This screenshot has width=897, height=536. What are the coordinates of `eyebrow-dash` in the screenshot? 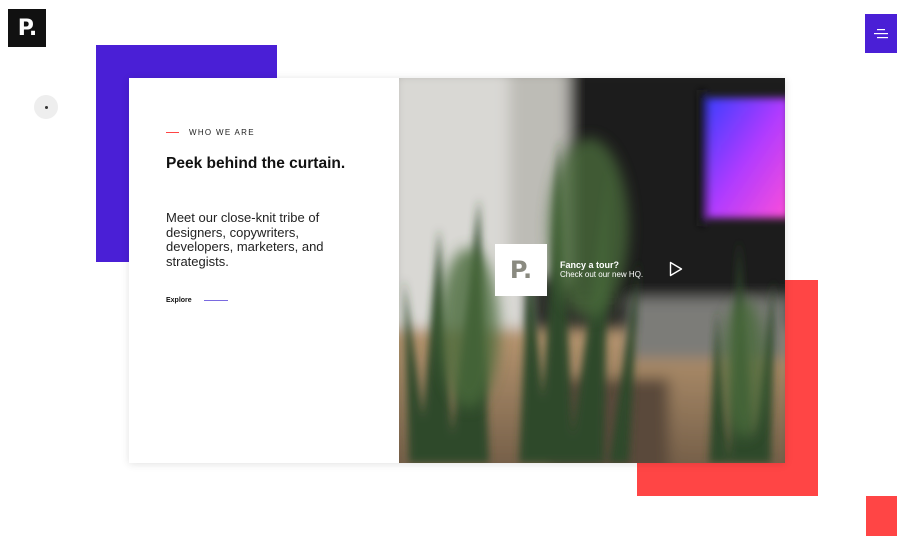 It's located at (172, 132).